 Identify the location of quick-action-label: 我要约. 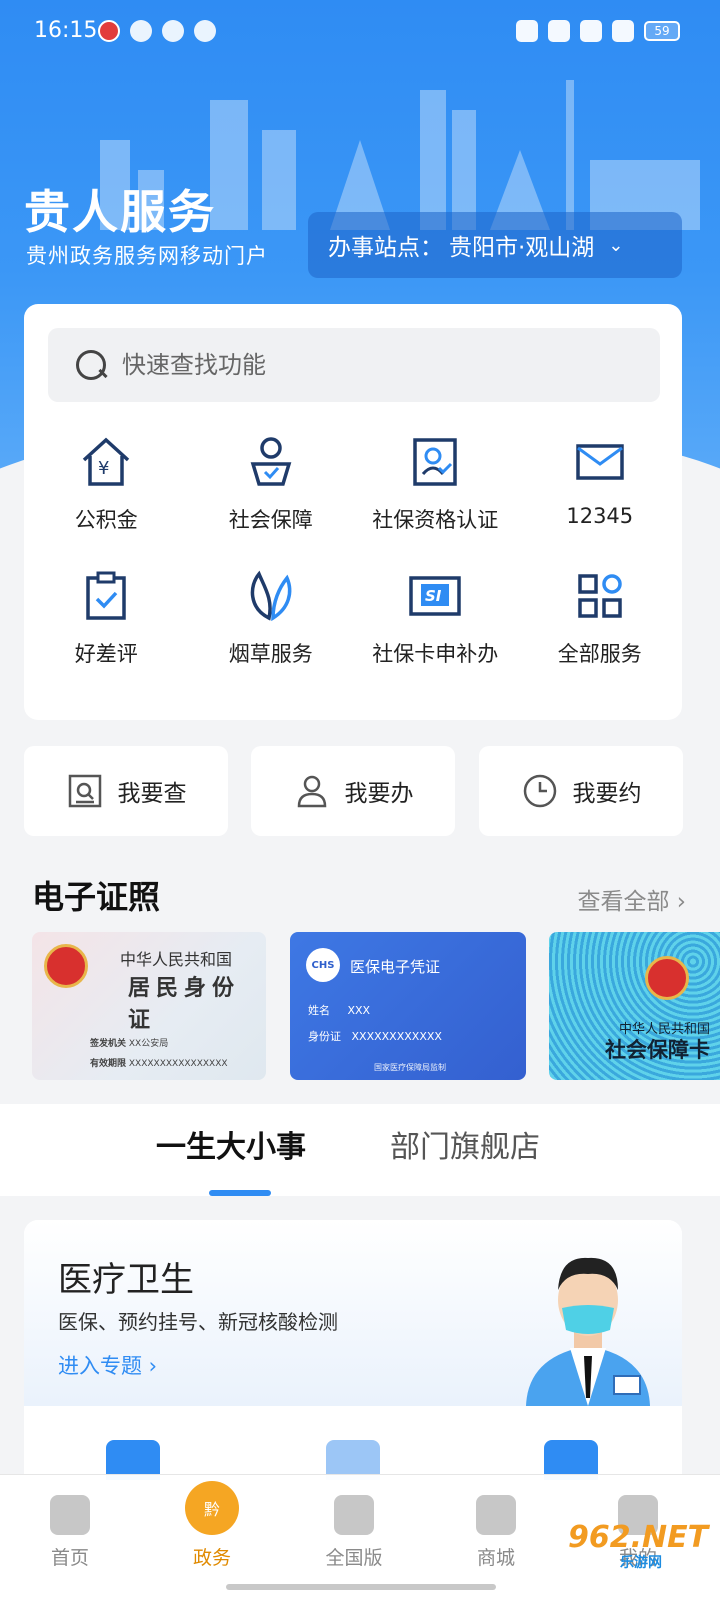
(607, 794).